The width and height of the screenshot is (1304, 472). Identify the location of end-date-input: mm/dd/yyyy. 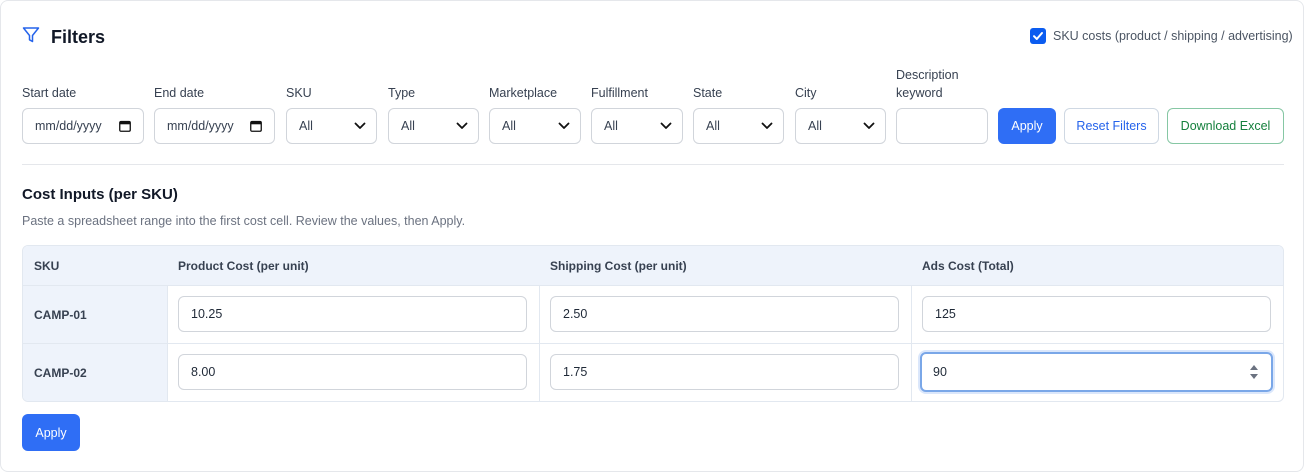
(214, 126).